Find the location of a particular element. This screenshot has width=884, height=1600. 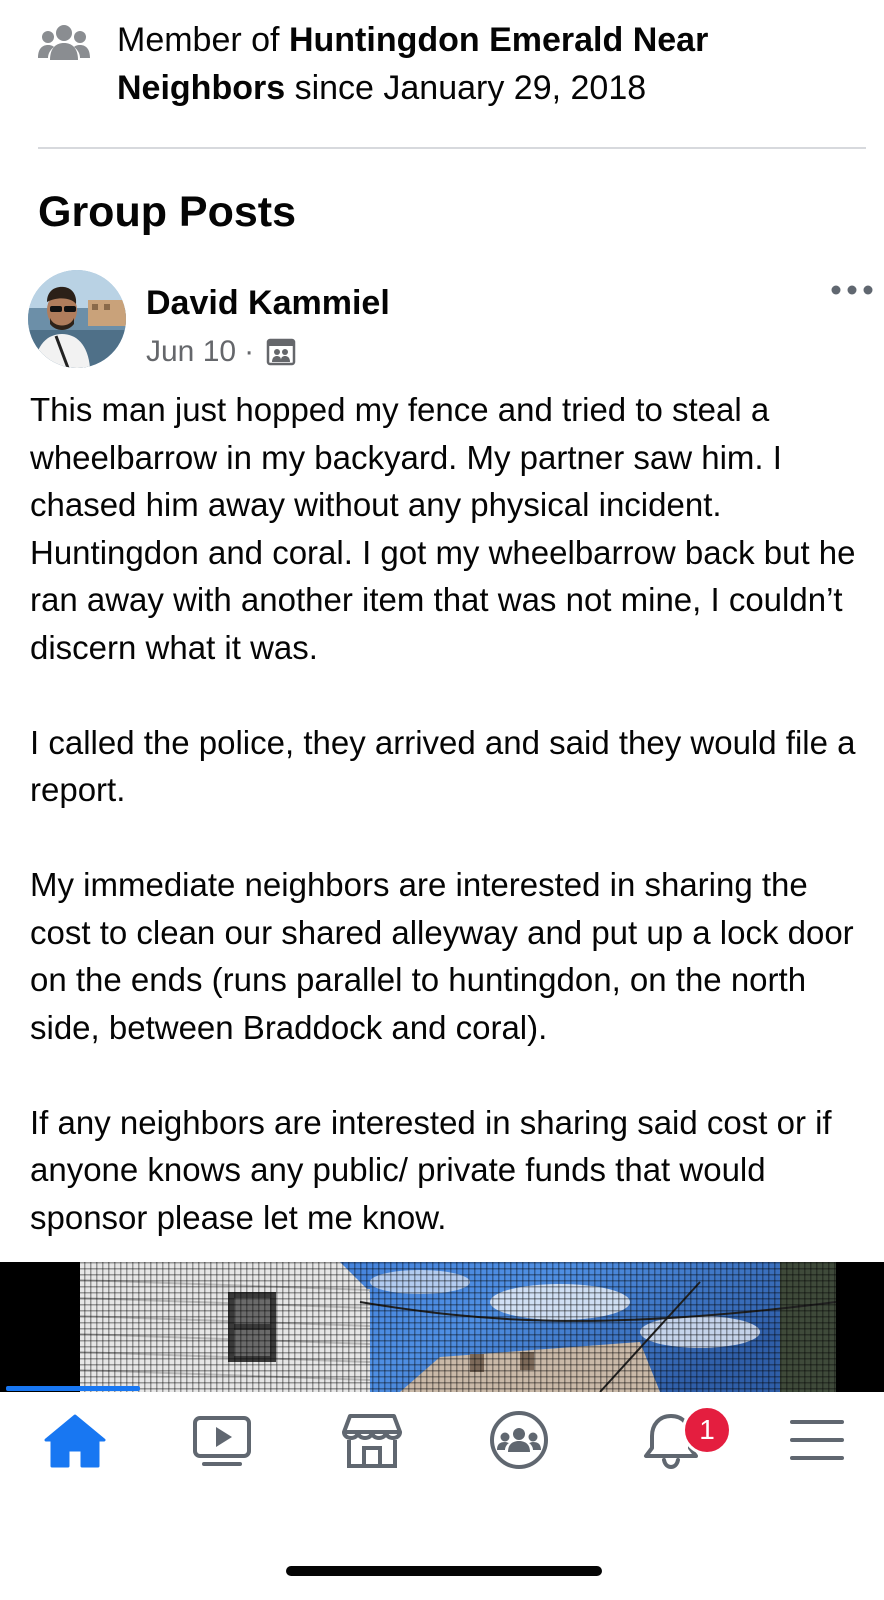

tab-menu is located at coordinates (817, 1440).